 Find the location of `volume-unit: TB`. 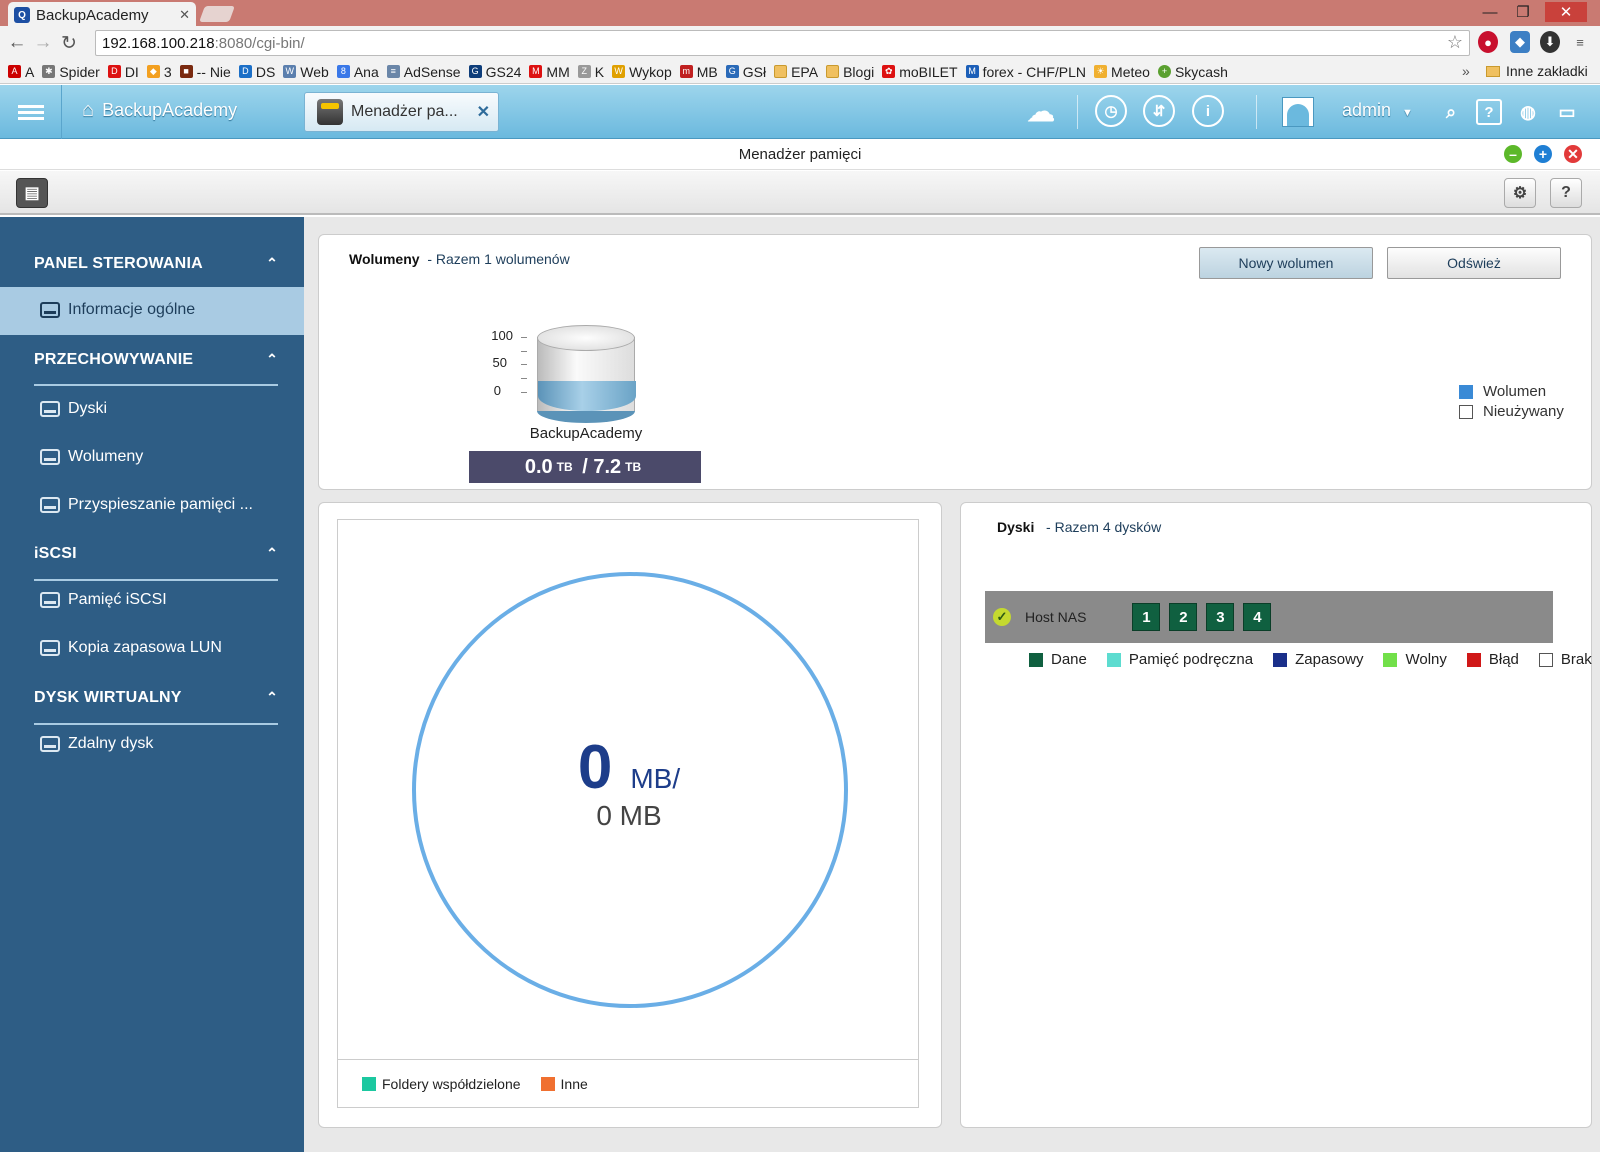

volume-unit: TB is located at coordinates (564, 467).